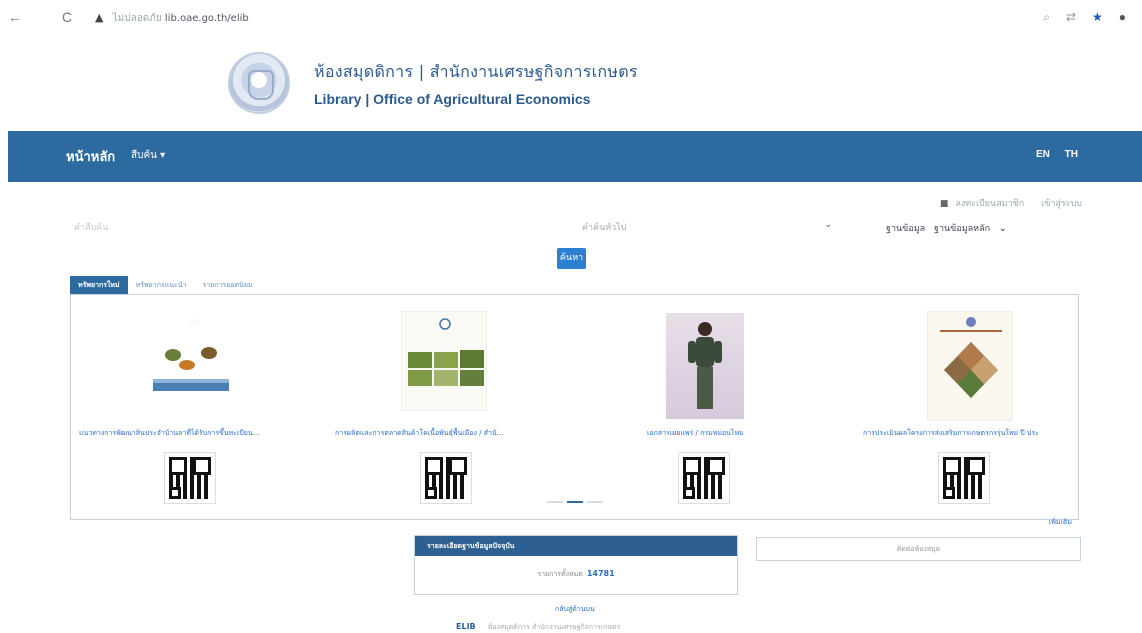  I want to click on login-link: เข้าสู่ระบบ, so click(1061, 204).